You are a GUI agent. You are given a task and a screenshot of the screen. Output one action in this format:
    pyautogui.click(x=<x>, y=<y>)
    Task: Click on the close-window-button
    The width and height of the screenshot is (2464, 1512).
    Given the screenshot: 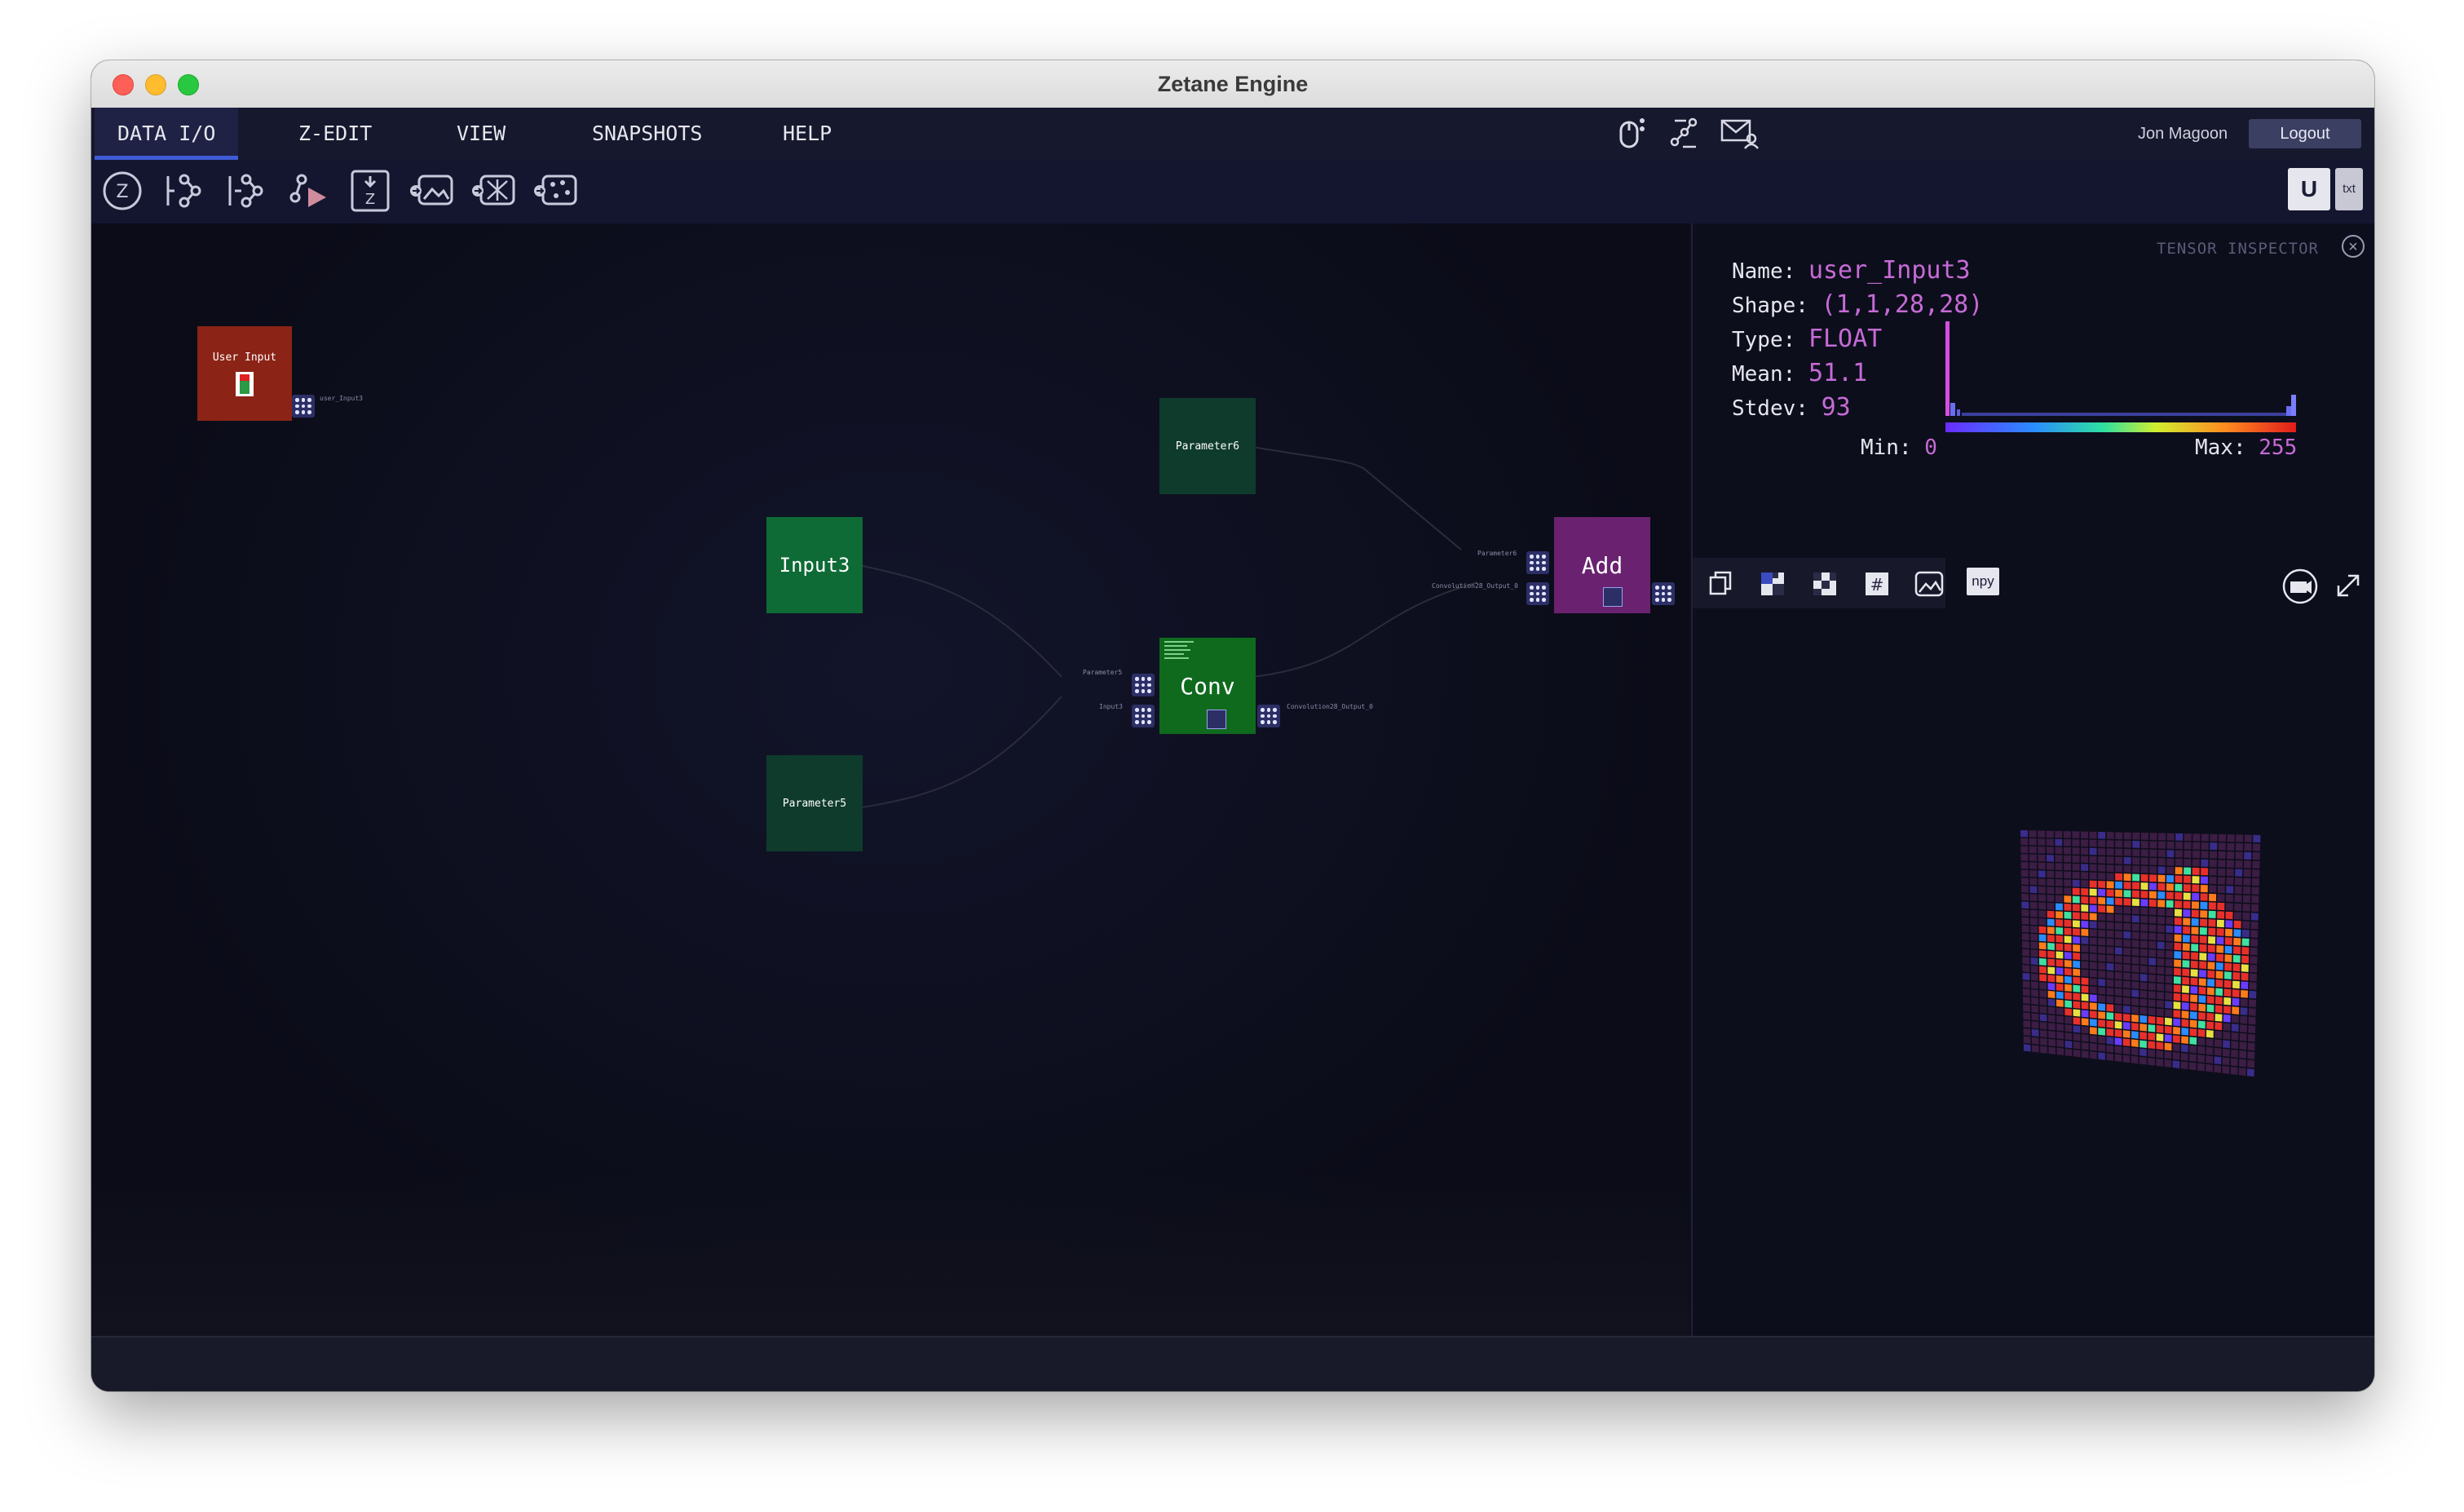 What is the action you would take?
    pyautogui.click(x=123, y=84)
    